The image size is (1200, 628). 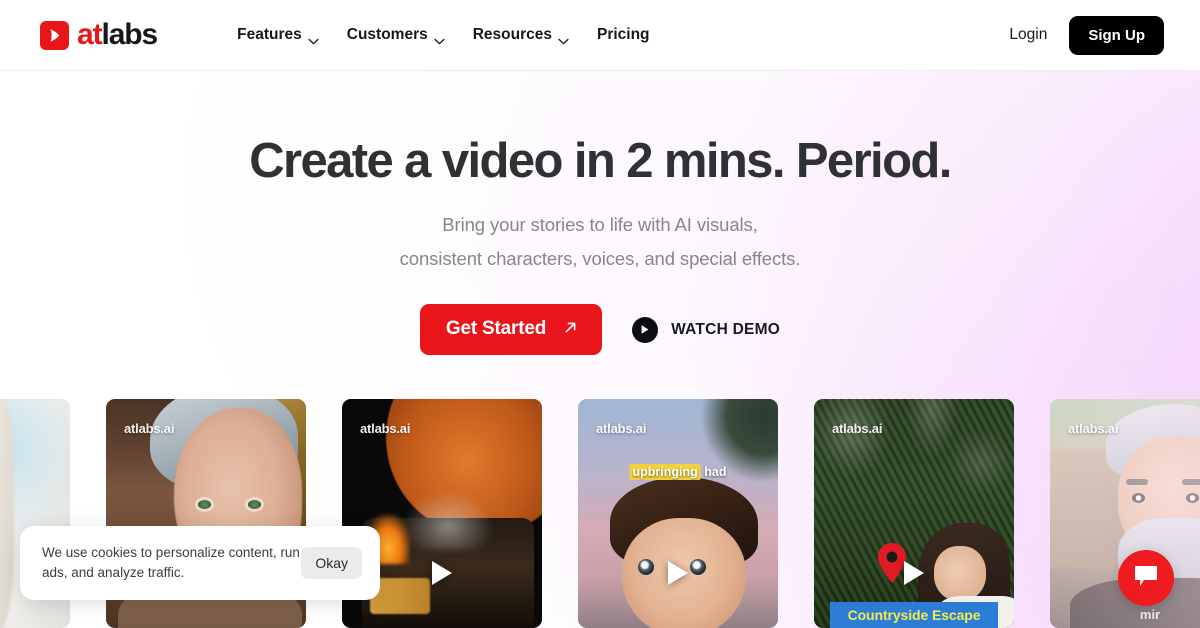 I want to click on main-navigation: Features Customers Resources Pricing, so click(x=443, y=35).